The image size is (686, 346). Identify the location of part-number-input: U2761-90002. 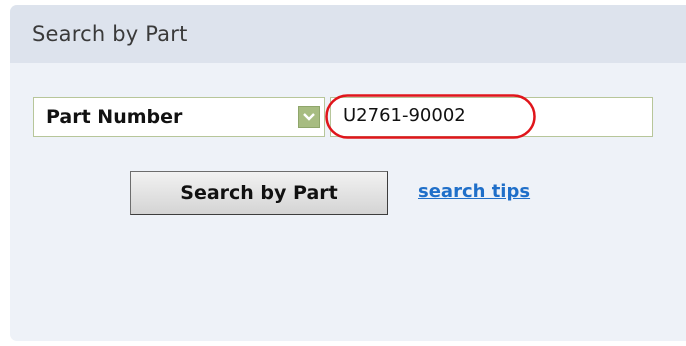
(491, 117).